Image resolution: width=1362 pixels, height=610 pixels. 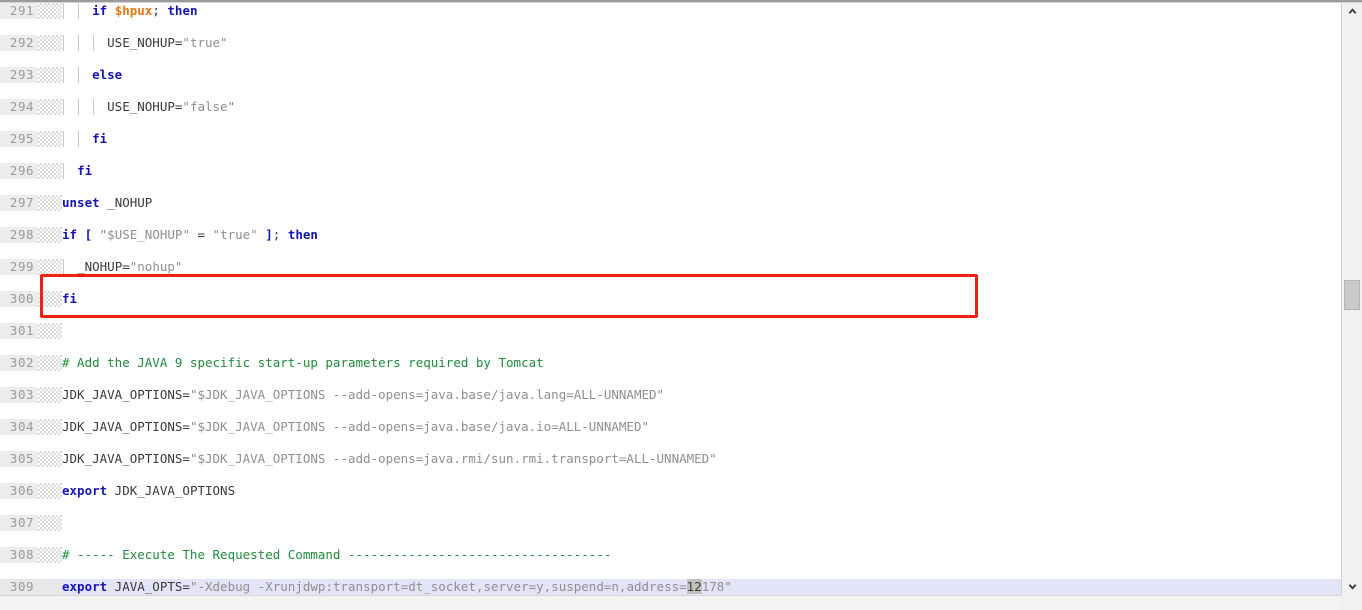 I want to click on code-token: unset, so click(x=81, y=202).